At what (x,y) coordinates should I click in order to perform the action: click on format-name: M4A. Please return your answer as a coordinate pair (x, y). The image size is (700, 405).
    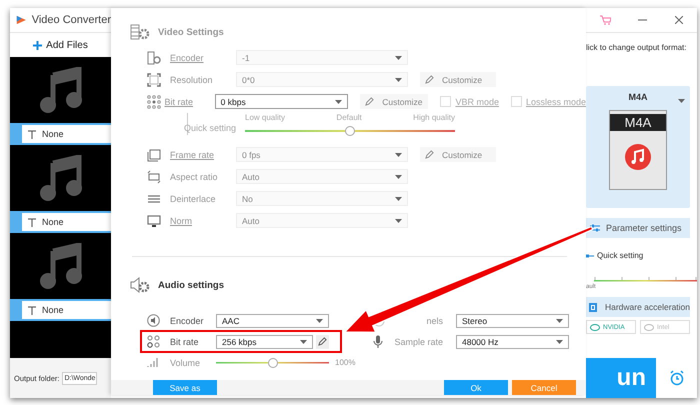
    Looking at the image, I should click on (638, 97).